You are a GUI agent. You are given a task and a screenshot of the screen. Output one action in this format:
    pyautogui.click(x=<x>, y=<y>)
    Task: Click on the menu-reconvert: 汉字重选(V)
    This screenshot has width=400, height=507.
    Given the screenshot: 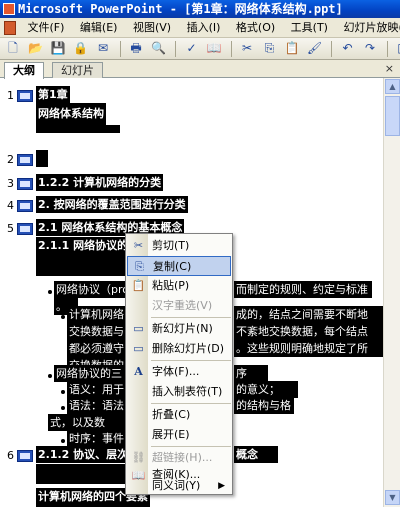 What is the action you would take?
    pyautogui.click(x=179, y=306)
    